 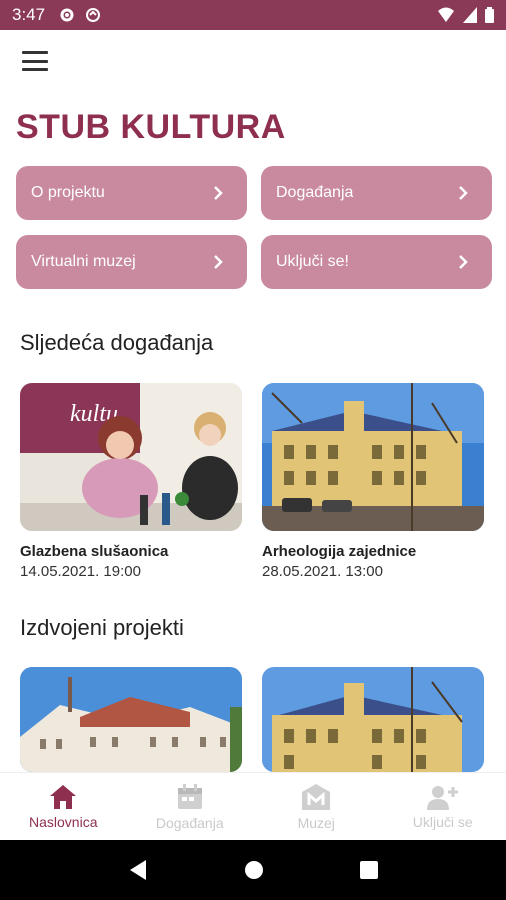 What do you see at coordinates (369, 870) in the screenshot?
I see `recents-icon` at bounding box center [369, 870].